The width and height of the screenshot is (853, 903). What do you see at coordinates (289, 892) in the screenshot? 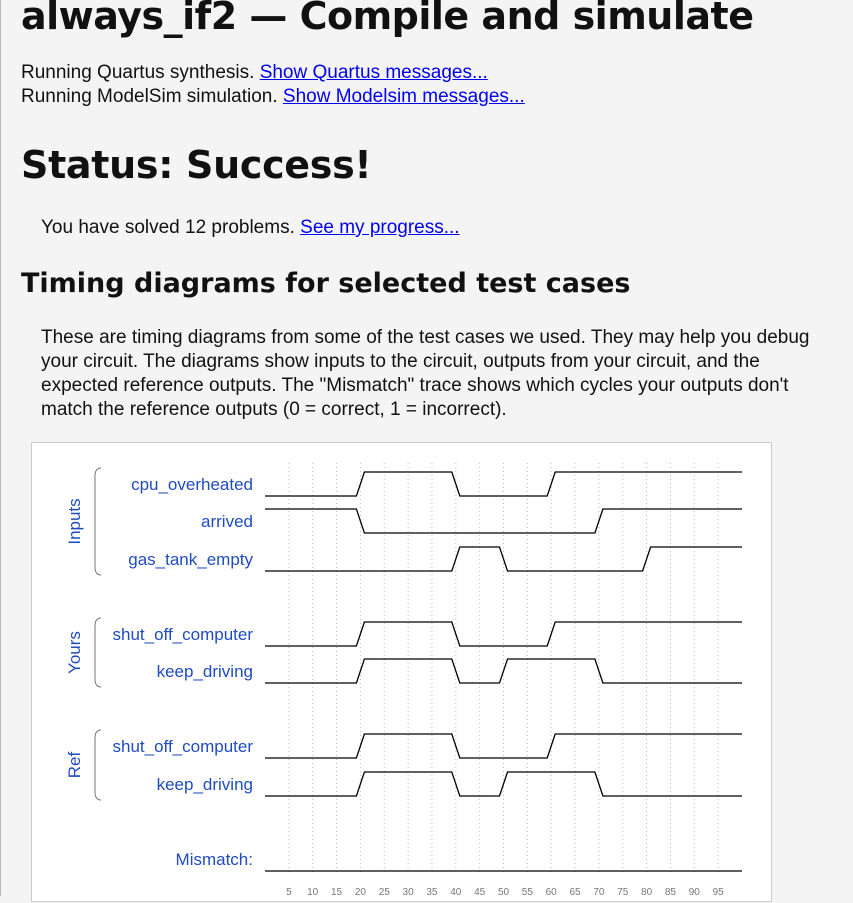
I see `time-tick-label: 5` at bounding box center [289, 892].